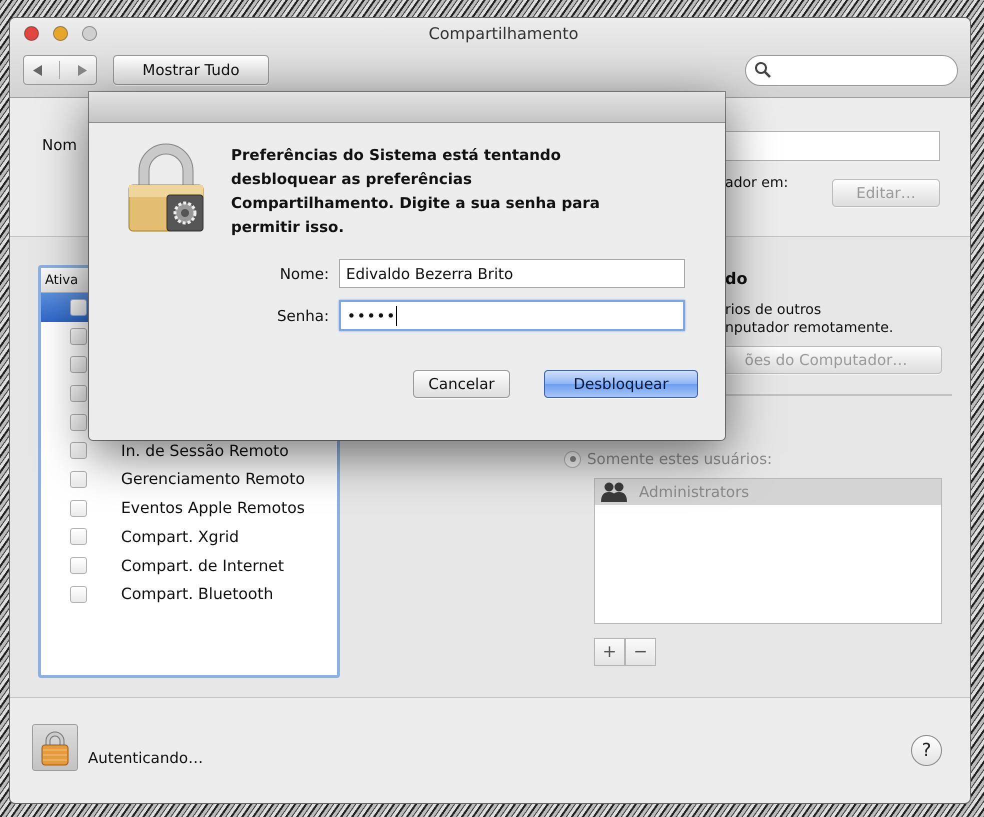 Image resolution: width=984 pixels, height=817 pixels. What do you see at coordinates (640, 652) in the screenshot?
I see `remove-button: −` at bounding box center [640, 652].